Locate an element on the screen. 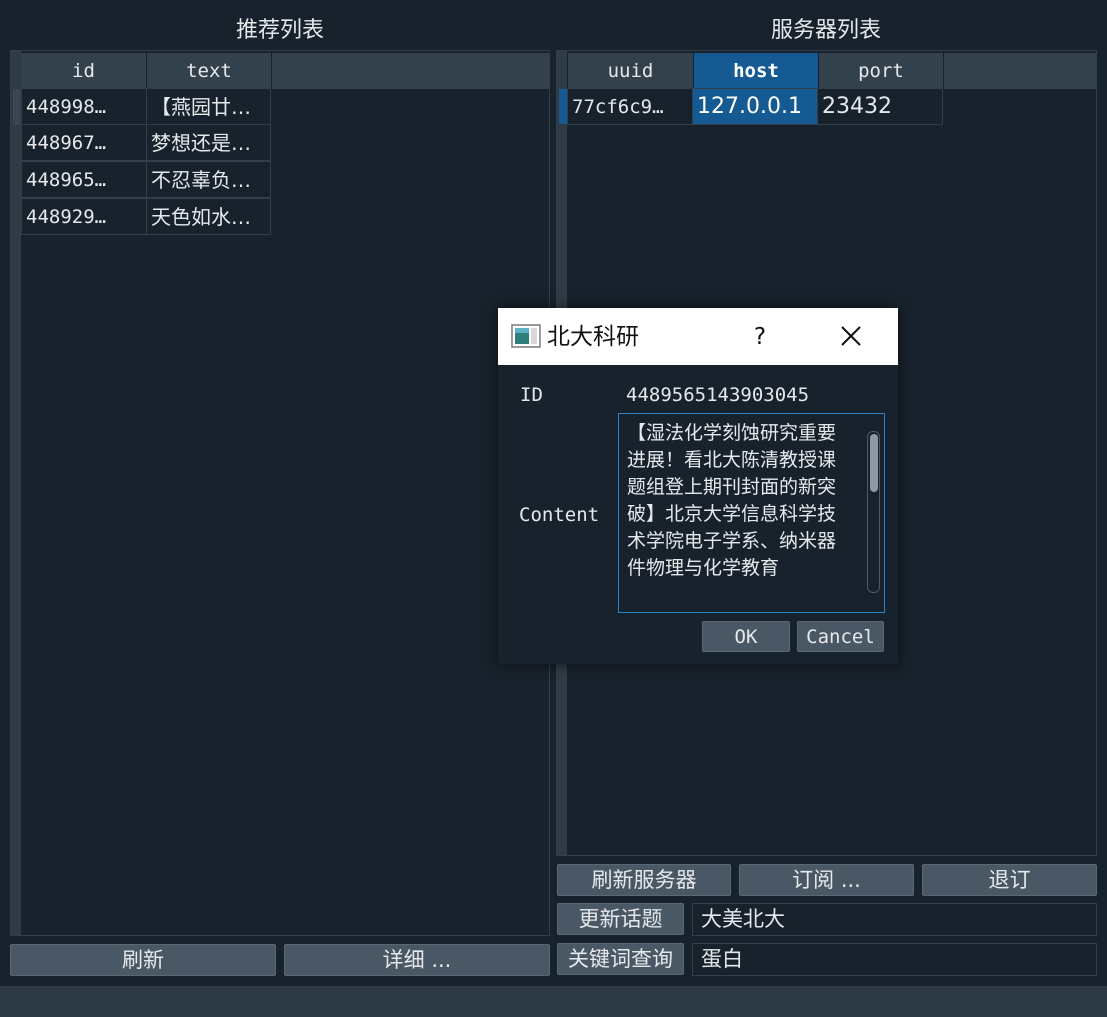  dialog-title: 北大科研 is located at coordinates (593, 337).